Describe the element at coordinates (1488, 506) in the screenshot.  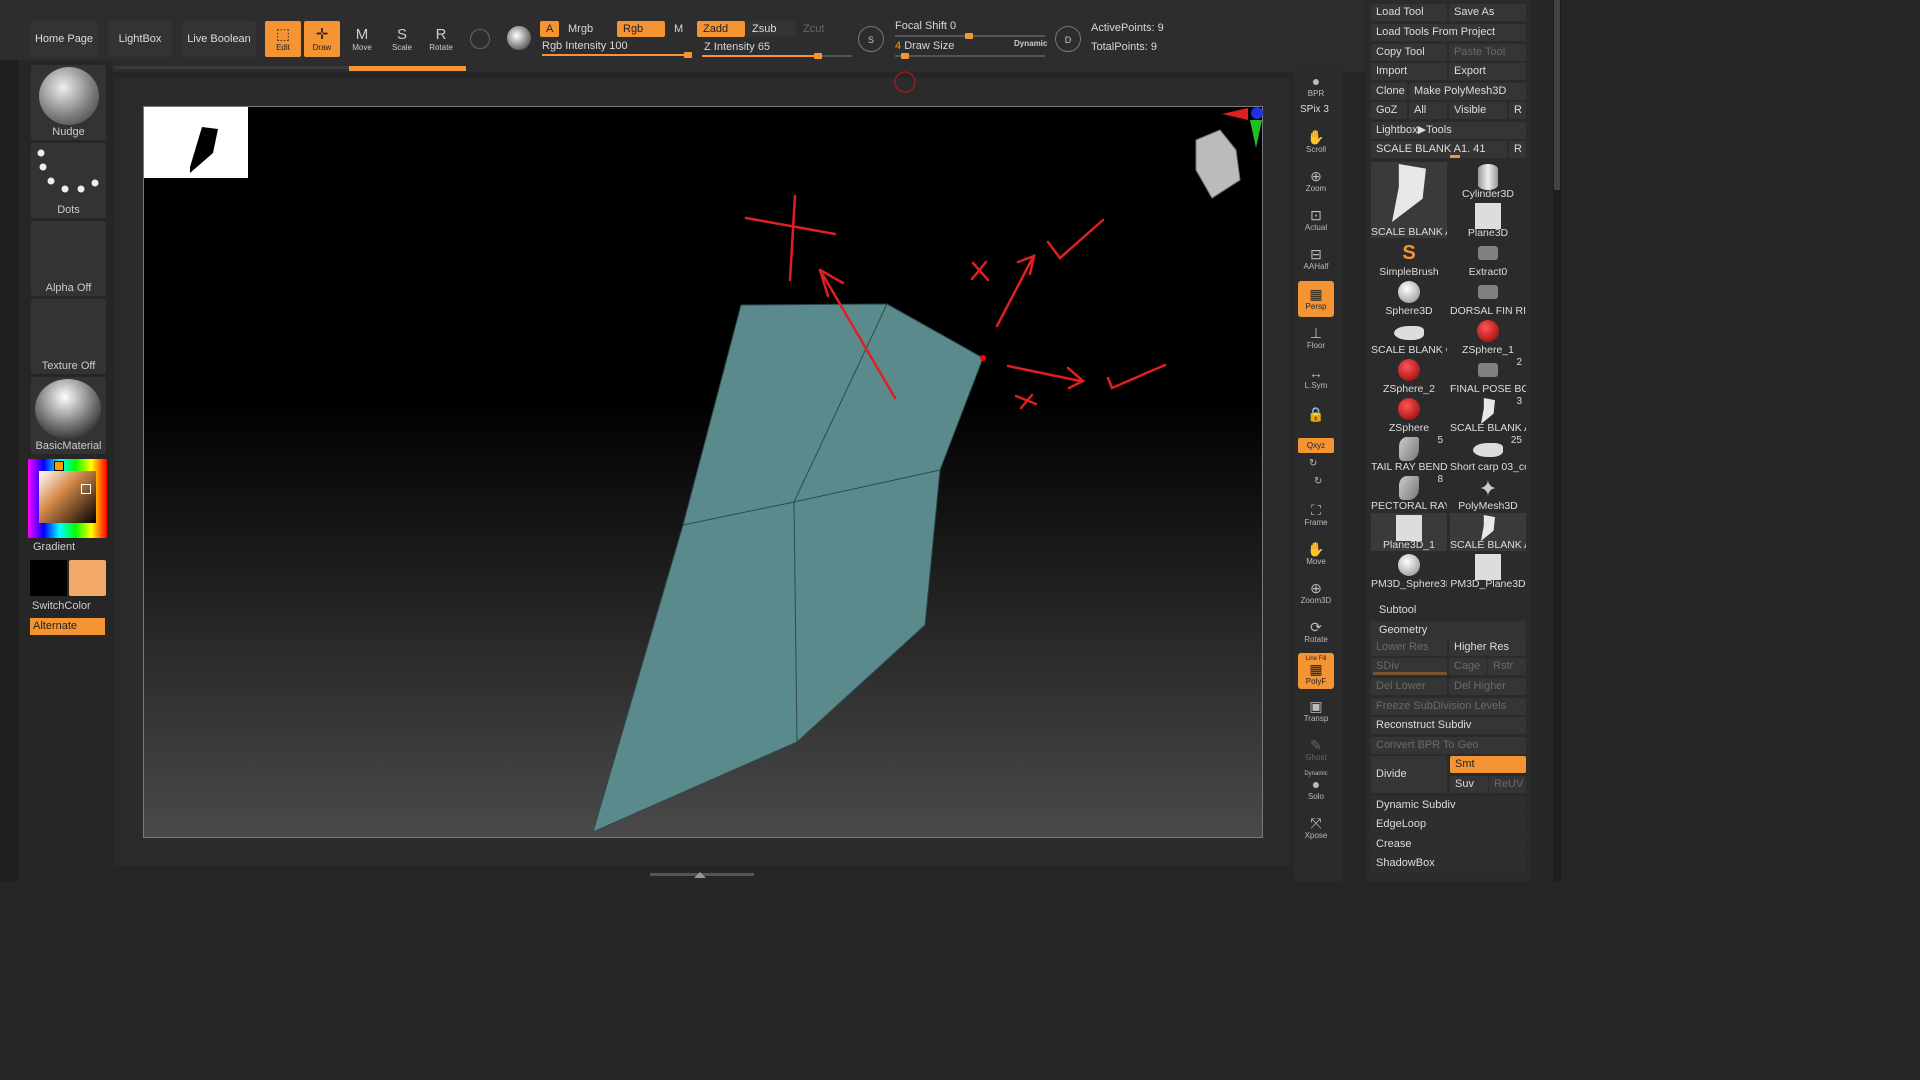
I see `tool-name: PolyMesh3D` at that location.